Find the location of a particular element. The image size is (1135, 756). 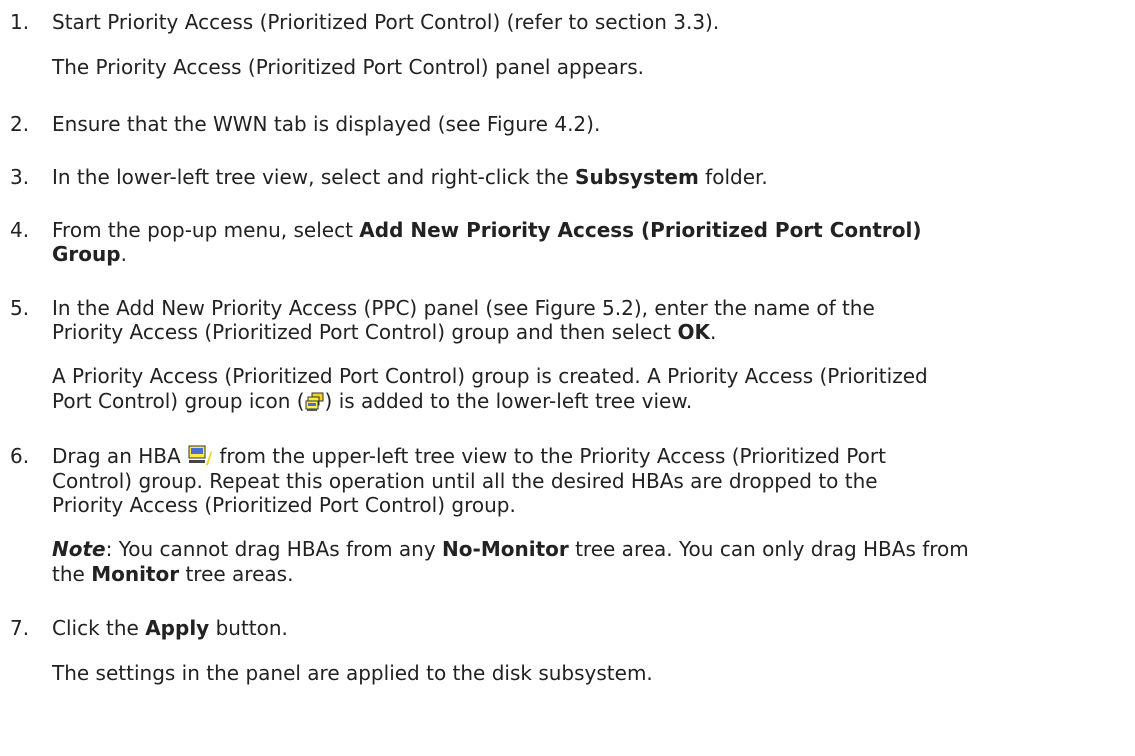

step-number: 2. is located at coordinates (20, 124).